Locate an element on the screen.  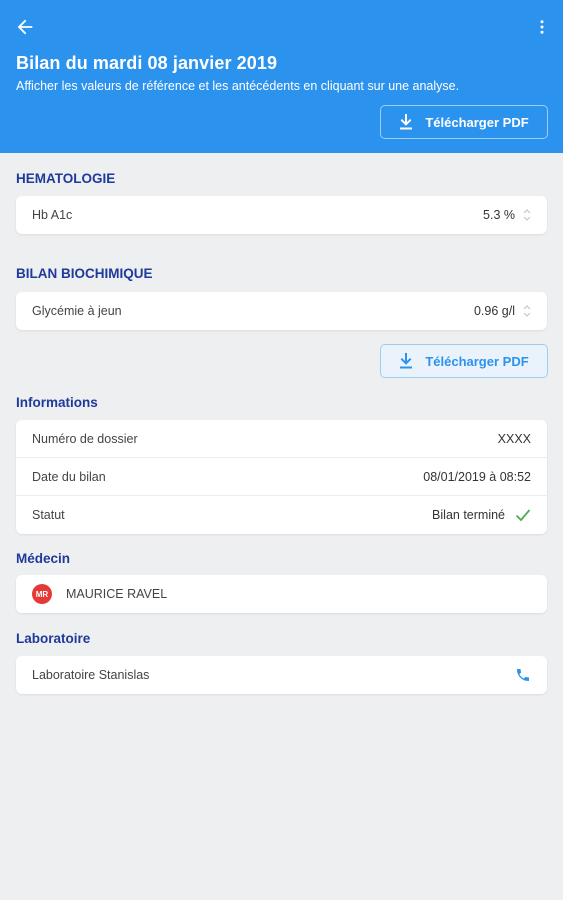
more-options-button is located at coordinates (542, 27).